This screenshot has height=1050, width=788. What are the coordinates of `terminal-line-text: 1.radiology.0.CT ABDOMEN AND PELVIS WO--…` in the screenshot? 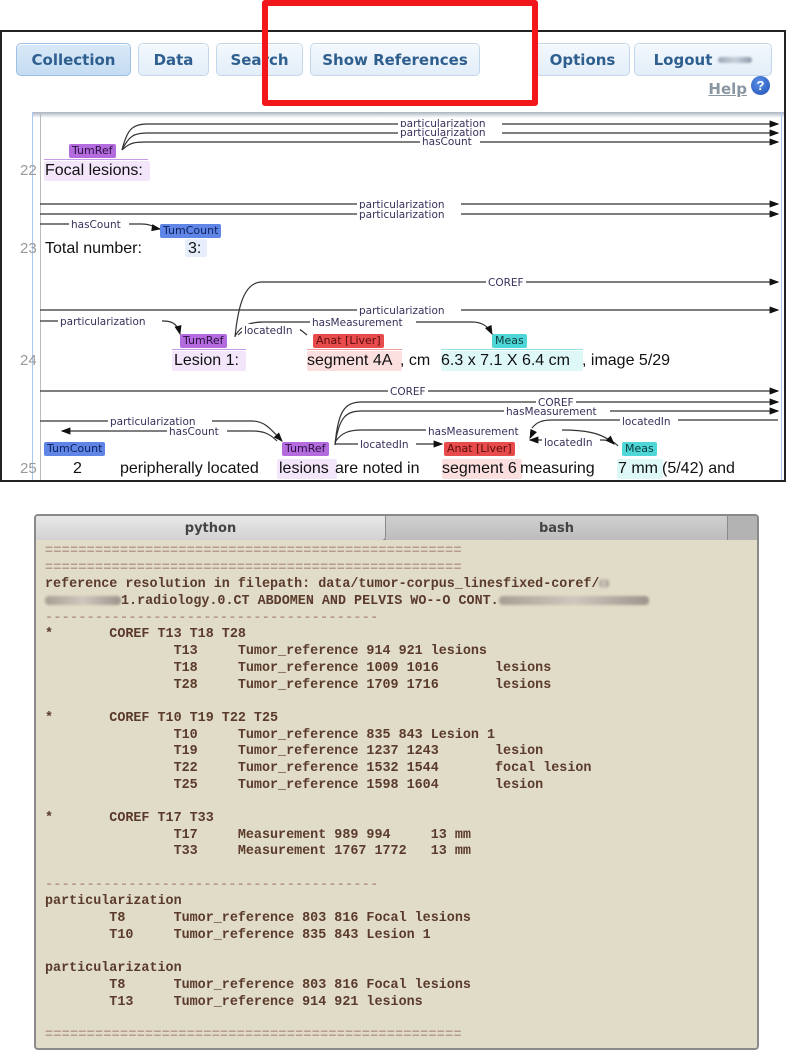 It's located at (310, 602).